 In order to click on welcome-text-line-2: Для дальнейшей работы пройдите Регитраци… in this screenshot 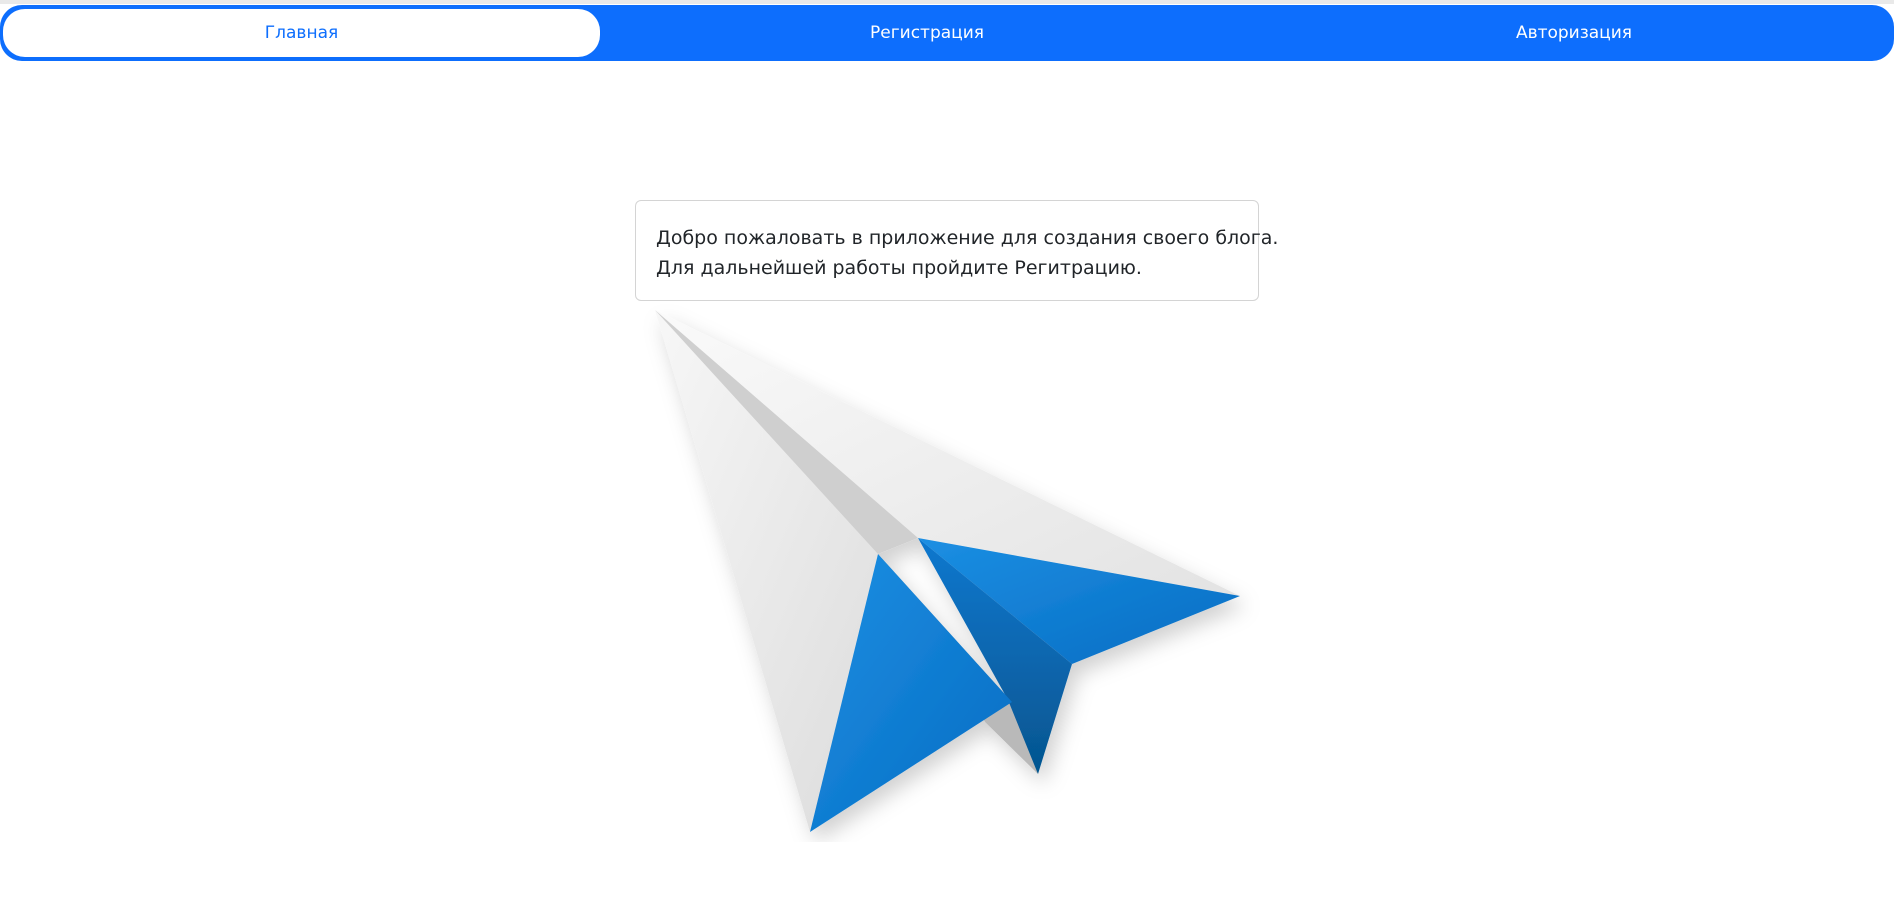, I will do `click(899, 268)`.